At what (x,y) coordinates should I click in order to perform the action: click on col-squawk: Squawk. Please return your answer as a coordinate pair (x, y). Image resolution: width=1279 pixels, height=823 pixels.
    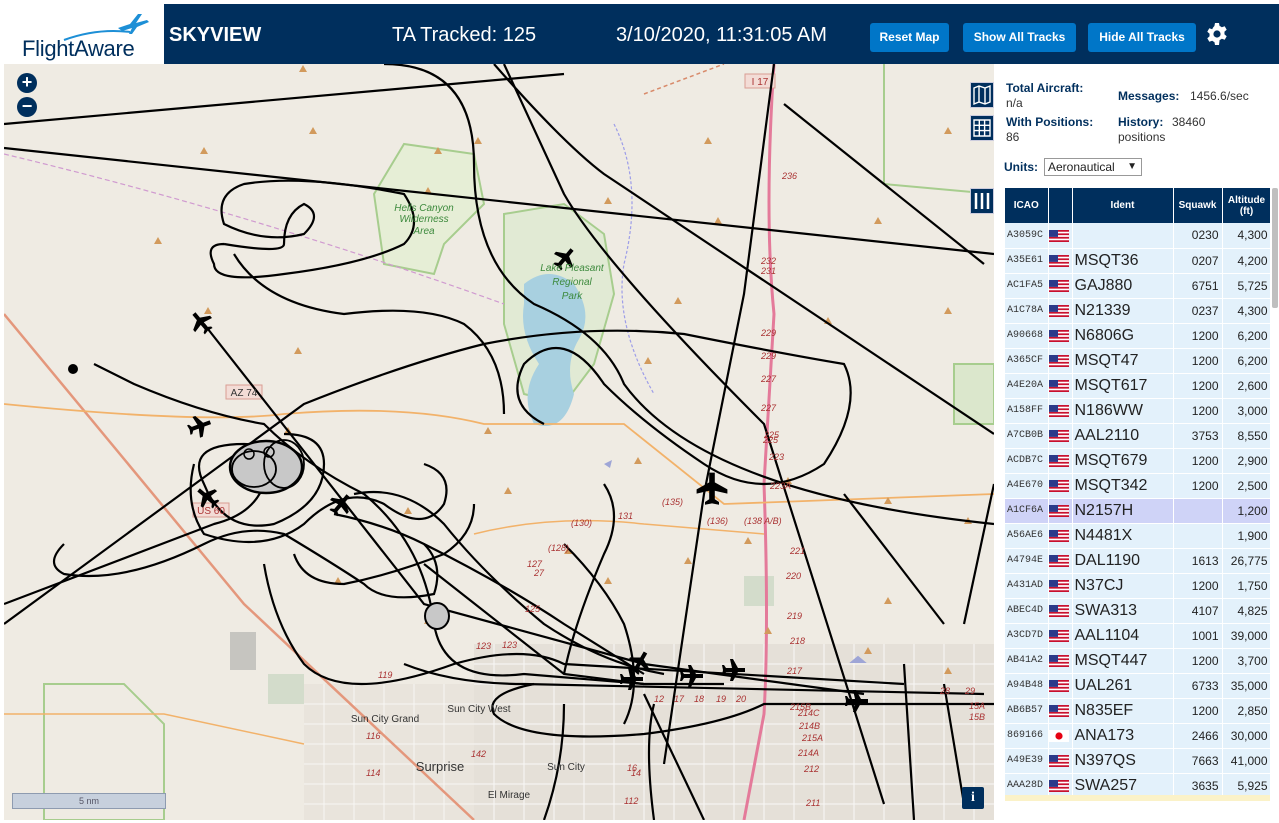
    Looking at the image, I should click on (1198, 205).